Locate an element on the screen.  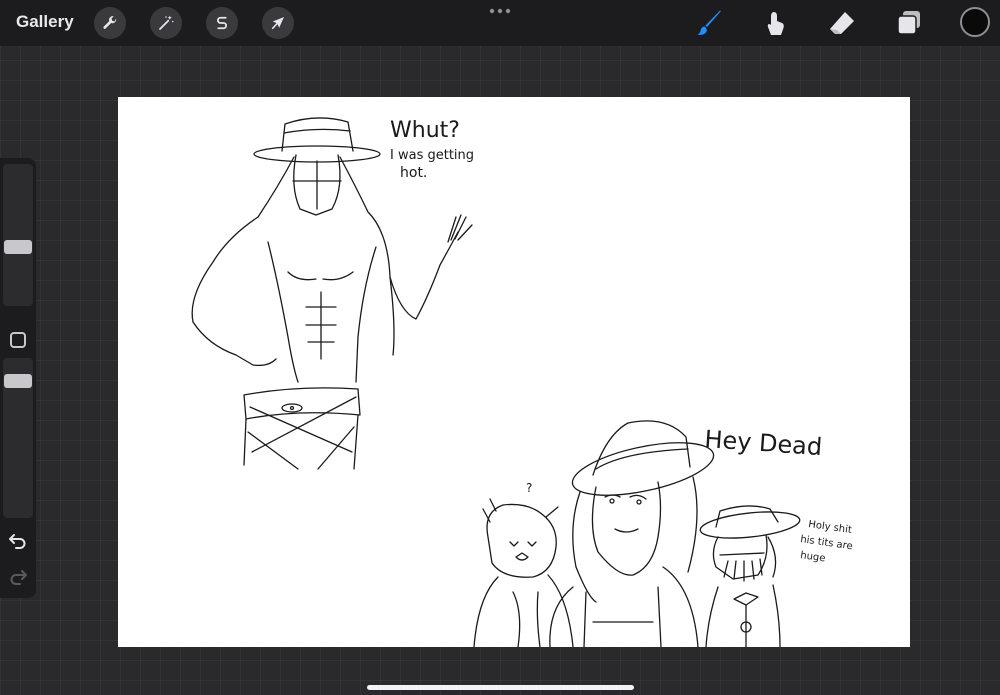
smudge-button is located at coordinates (776, 23).